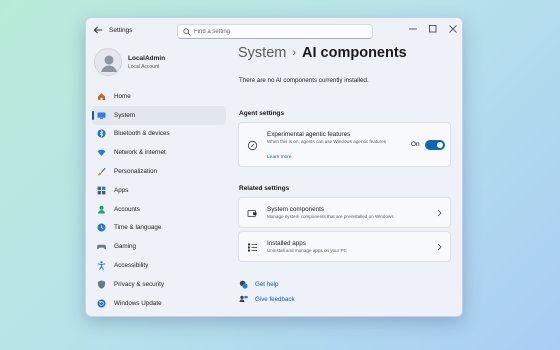  Describe the element at coordinates (101, 153) in the screenshot. I see `wifi-icon` at that location.